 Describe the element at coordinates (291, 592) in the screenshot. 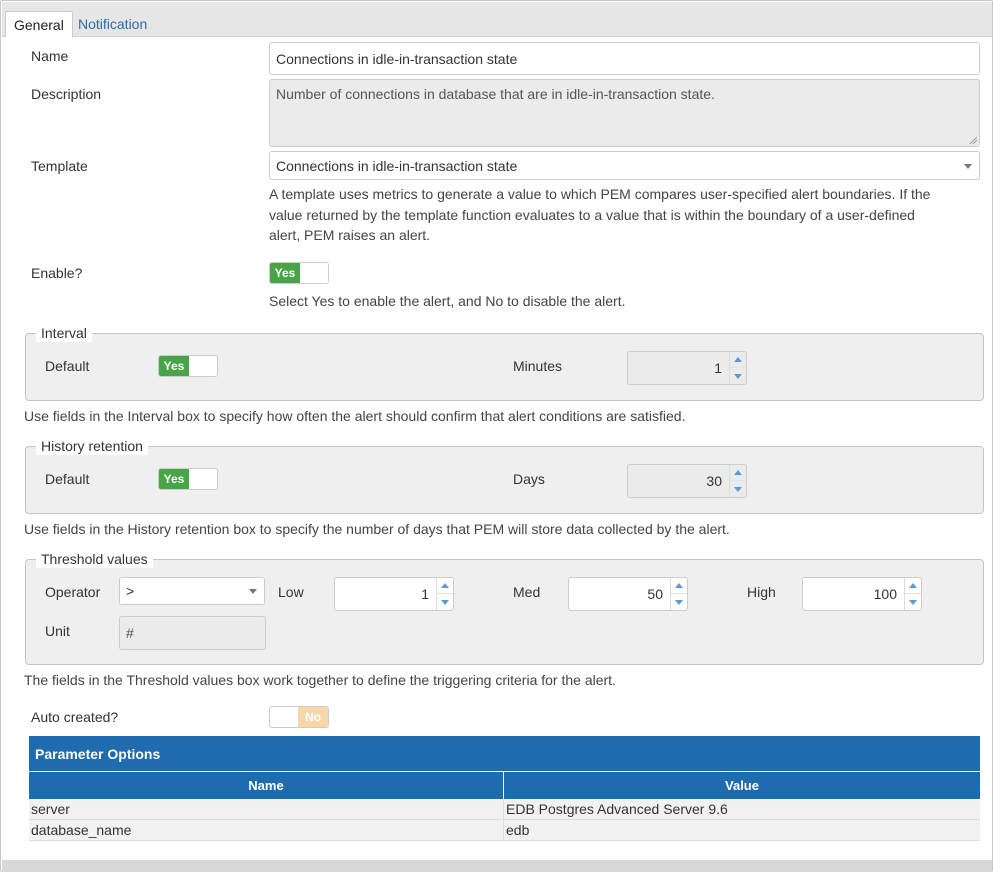

I see `low-label: Low` at that location.